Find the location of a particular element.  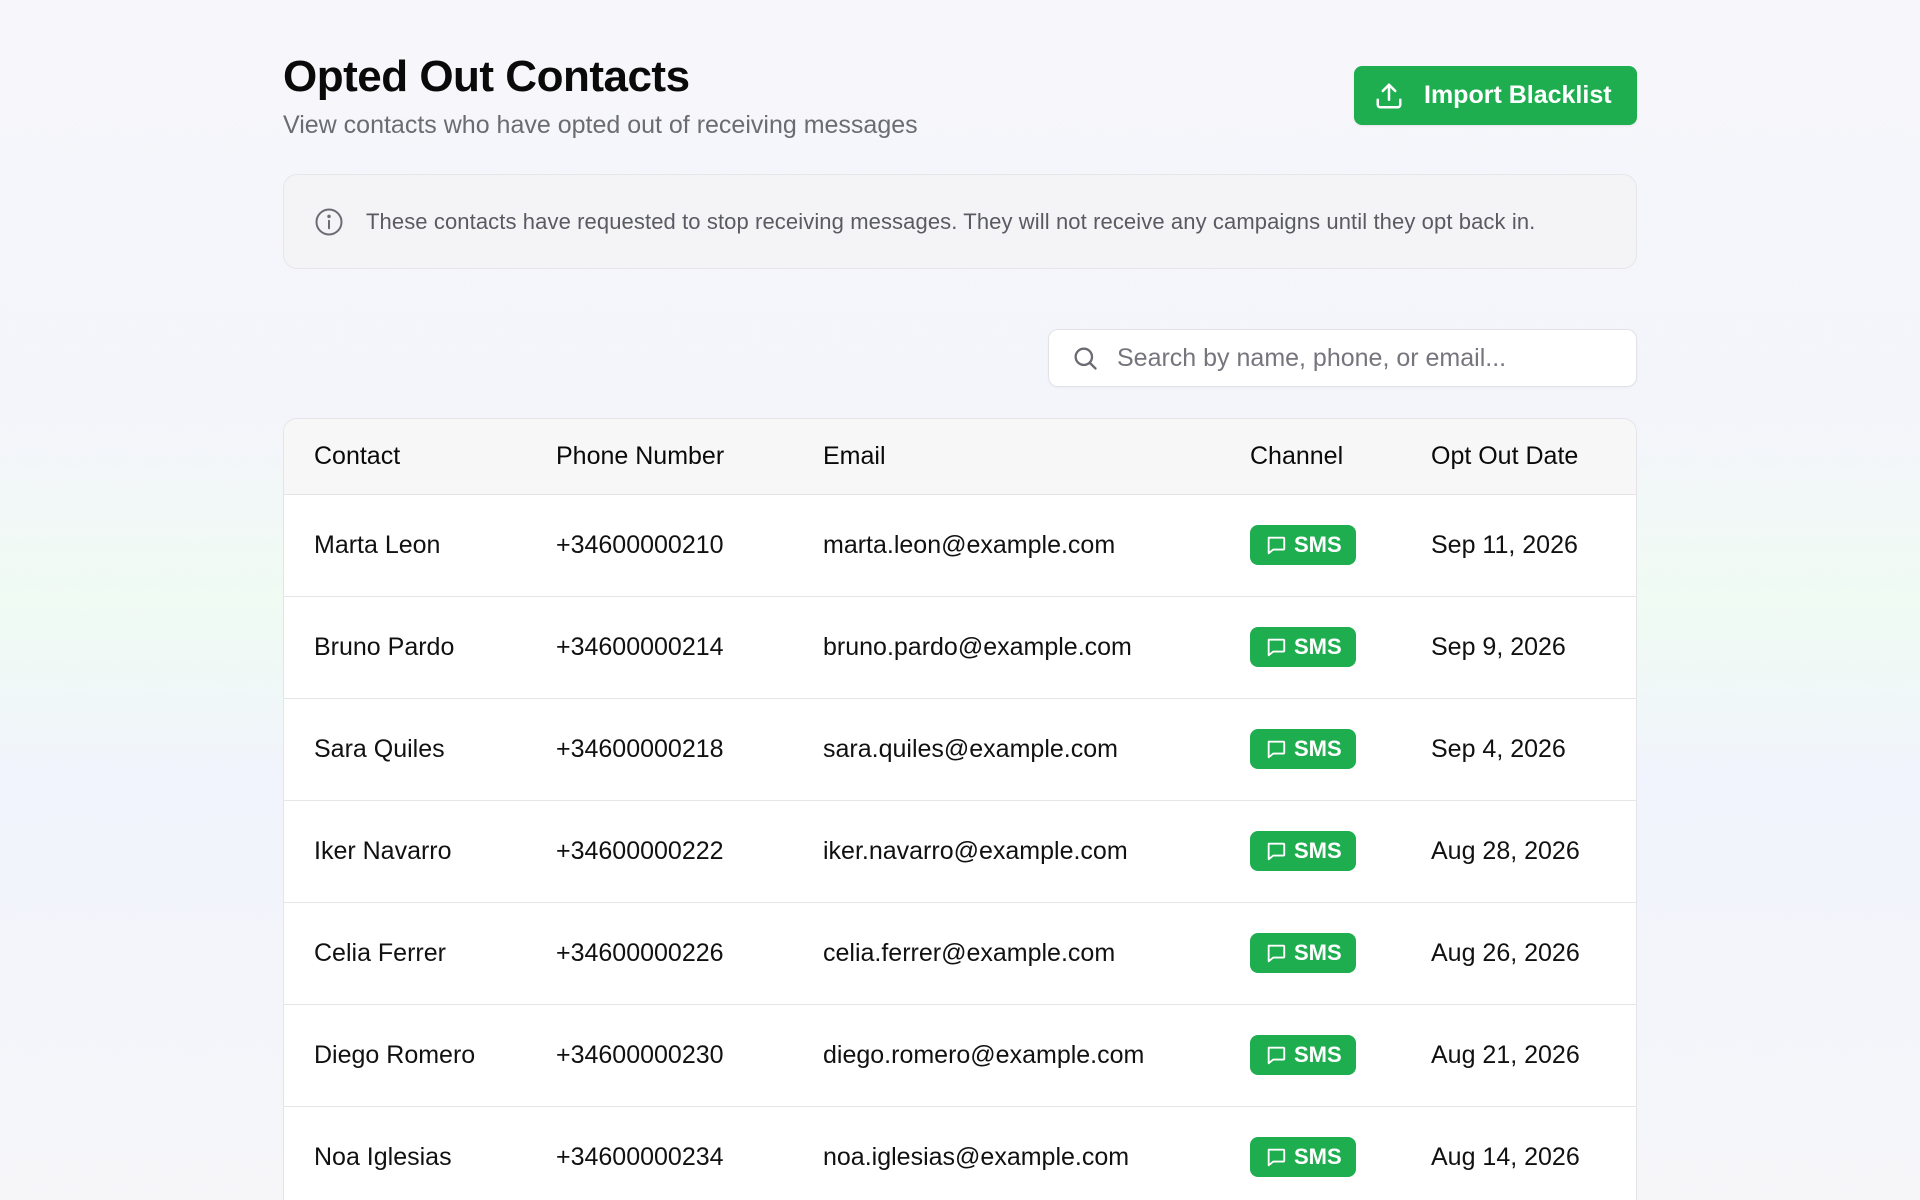

page-title: Opted Out Contacts is located at coordinates (486, 76).